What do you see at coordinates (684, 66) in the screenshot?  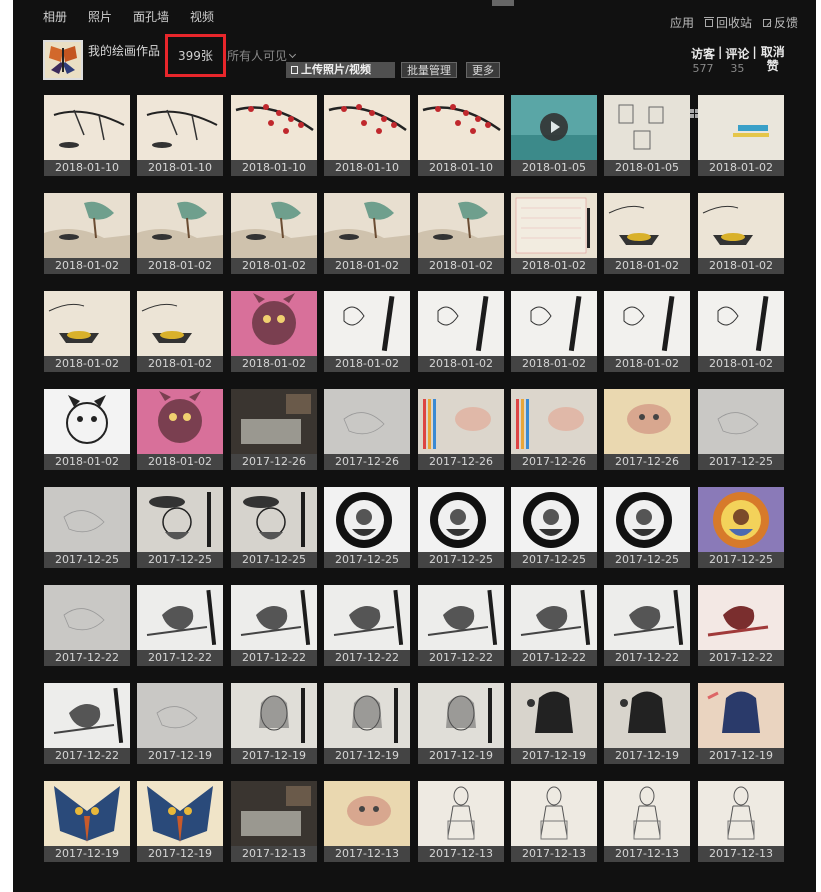 I see `apps-link: 应用` at bounding box center [684, 66].